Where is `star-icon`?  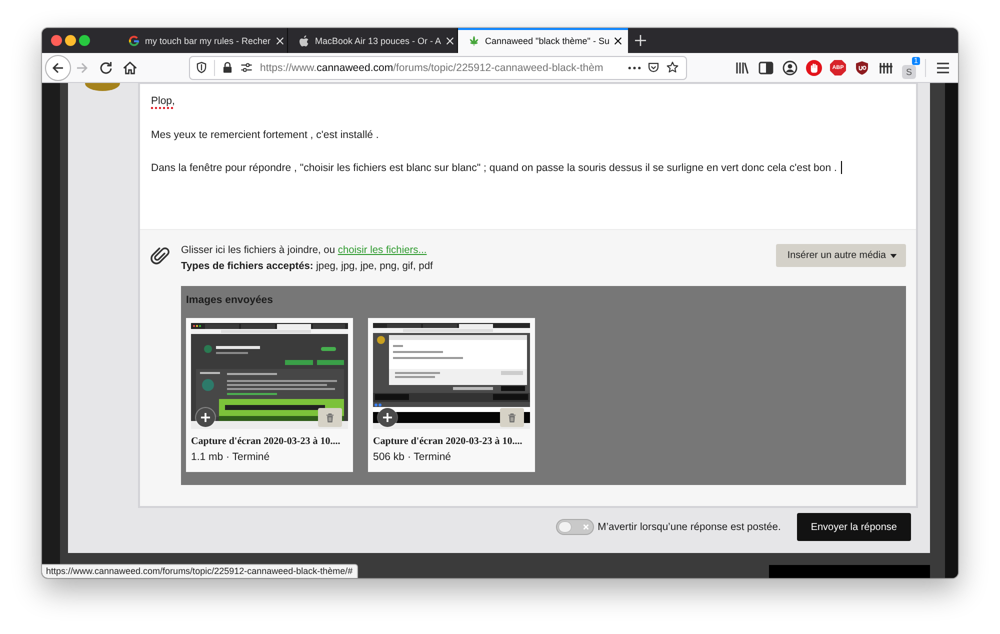 star-icon is located at coordinates (672, 67).